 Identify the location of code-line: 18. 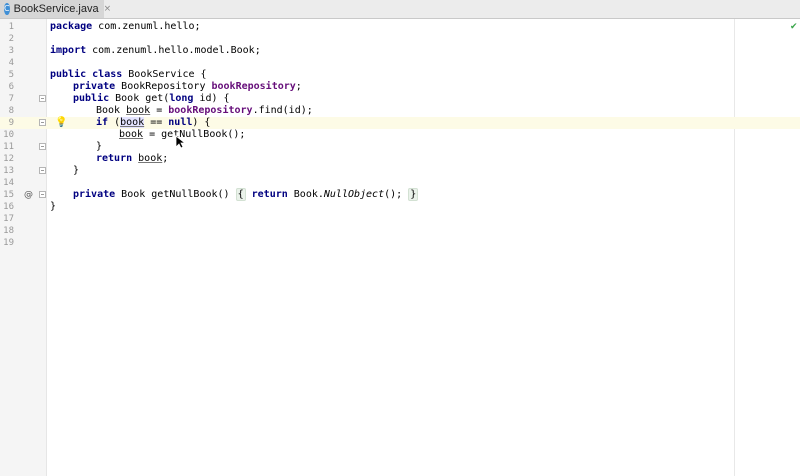
(400, 231).